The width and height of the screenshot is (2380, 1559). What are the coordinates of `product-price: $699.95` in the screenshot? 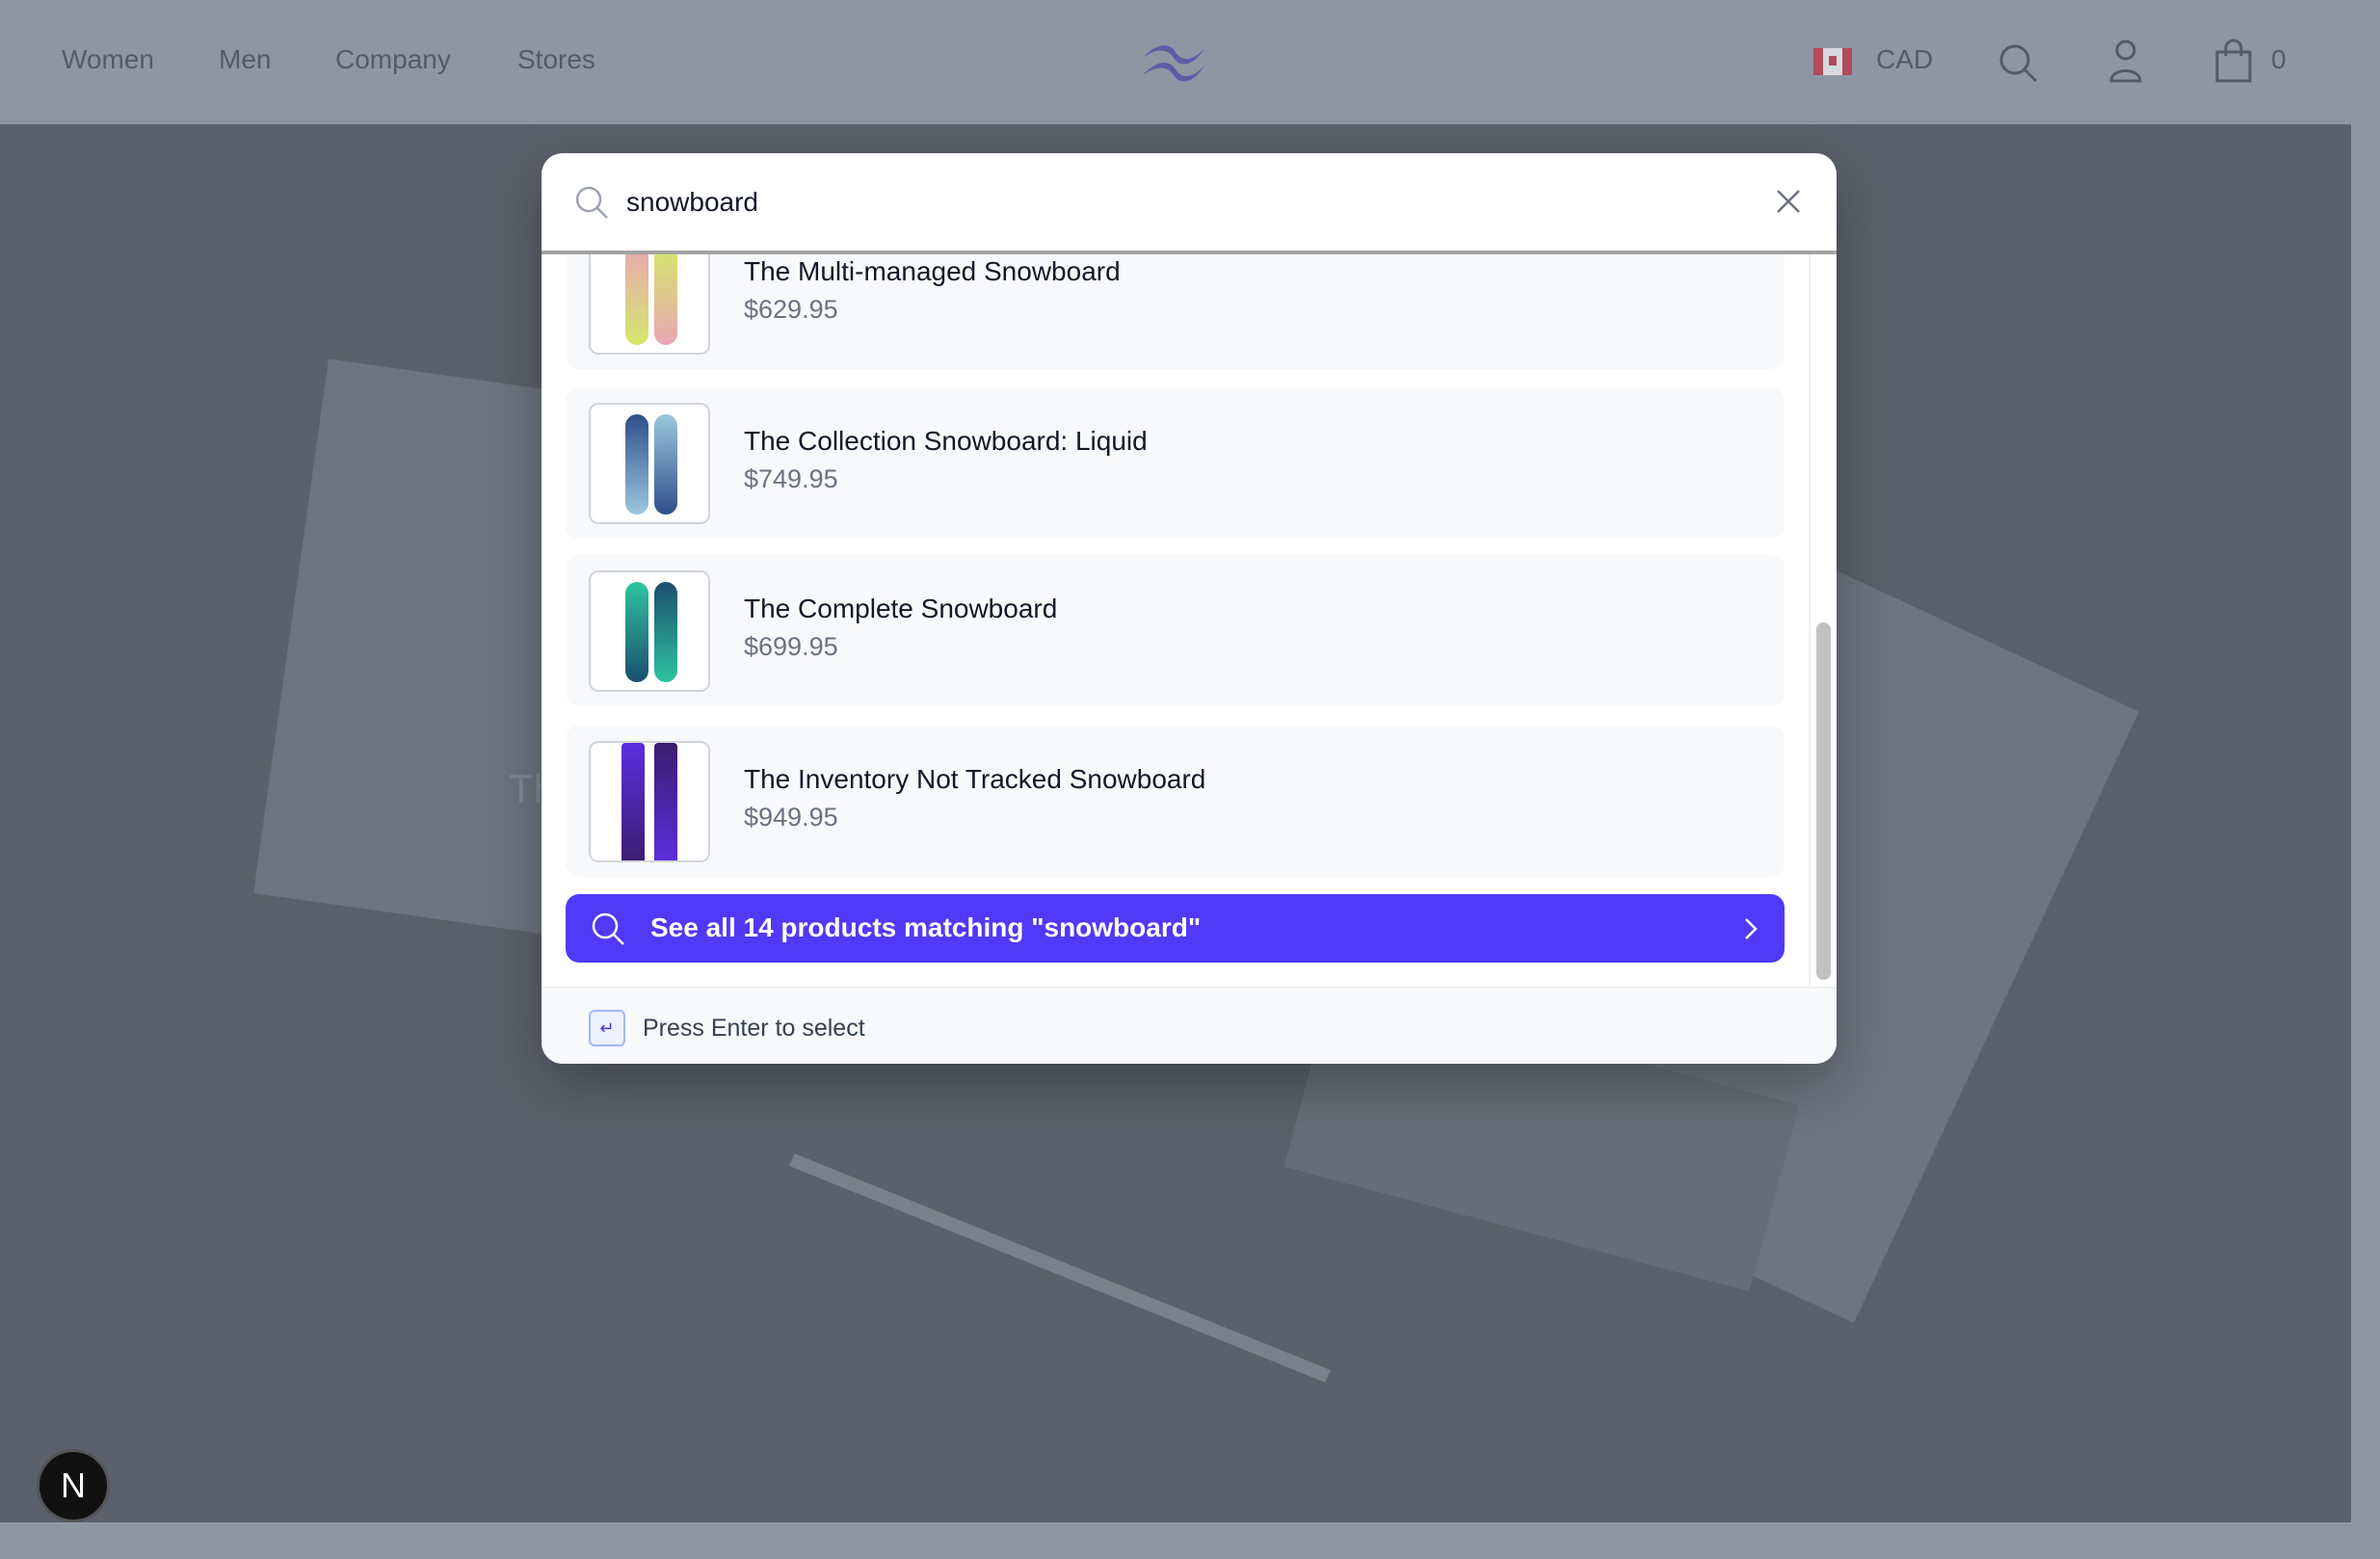 It's located at (791, 647).